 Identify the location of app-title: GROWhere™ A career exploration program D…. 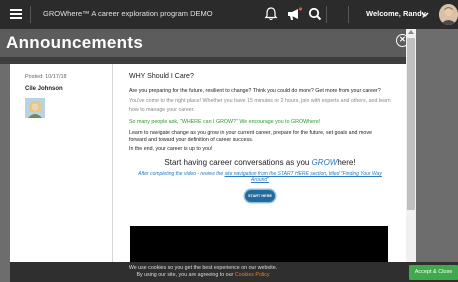
(128, 13).